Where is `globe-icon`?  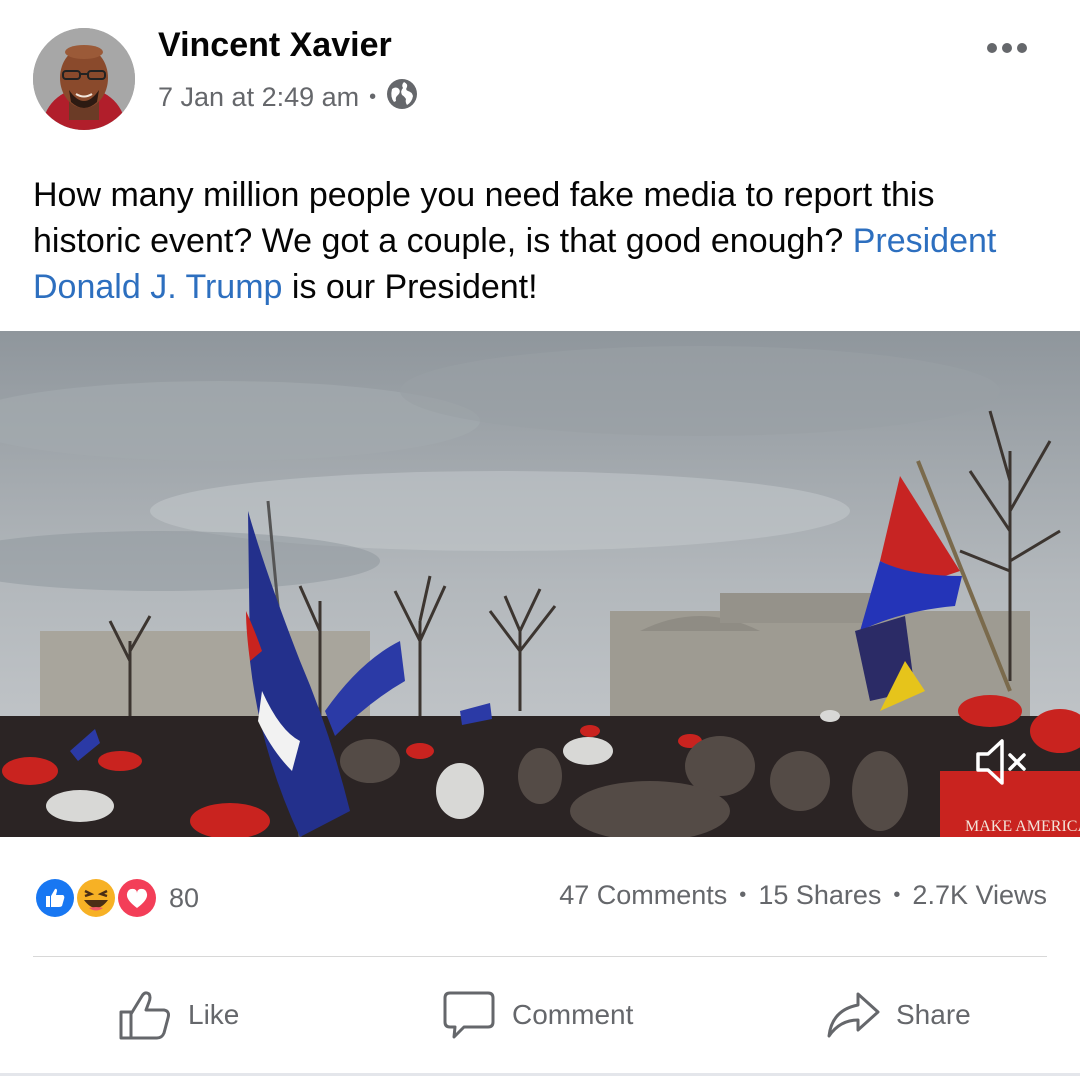
globe-icon is located at coordinates (402, 97).